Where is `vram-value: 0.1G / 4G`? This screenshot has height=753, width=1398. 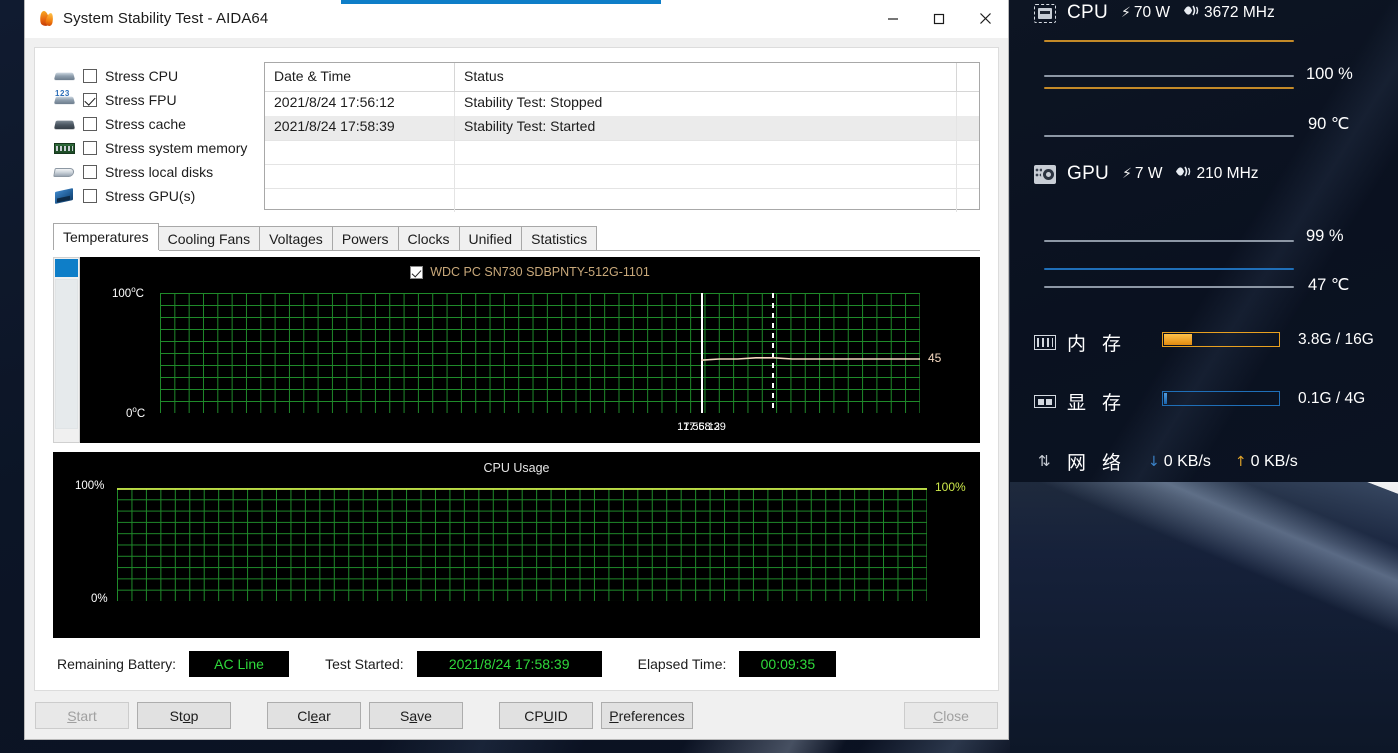
vram-value: 0.1G / 4G is located at coordinates (1332, 398).